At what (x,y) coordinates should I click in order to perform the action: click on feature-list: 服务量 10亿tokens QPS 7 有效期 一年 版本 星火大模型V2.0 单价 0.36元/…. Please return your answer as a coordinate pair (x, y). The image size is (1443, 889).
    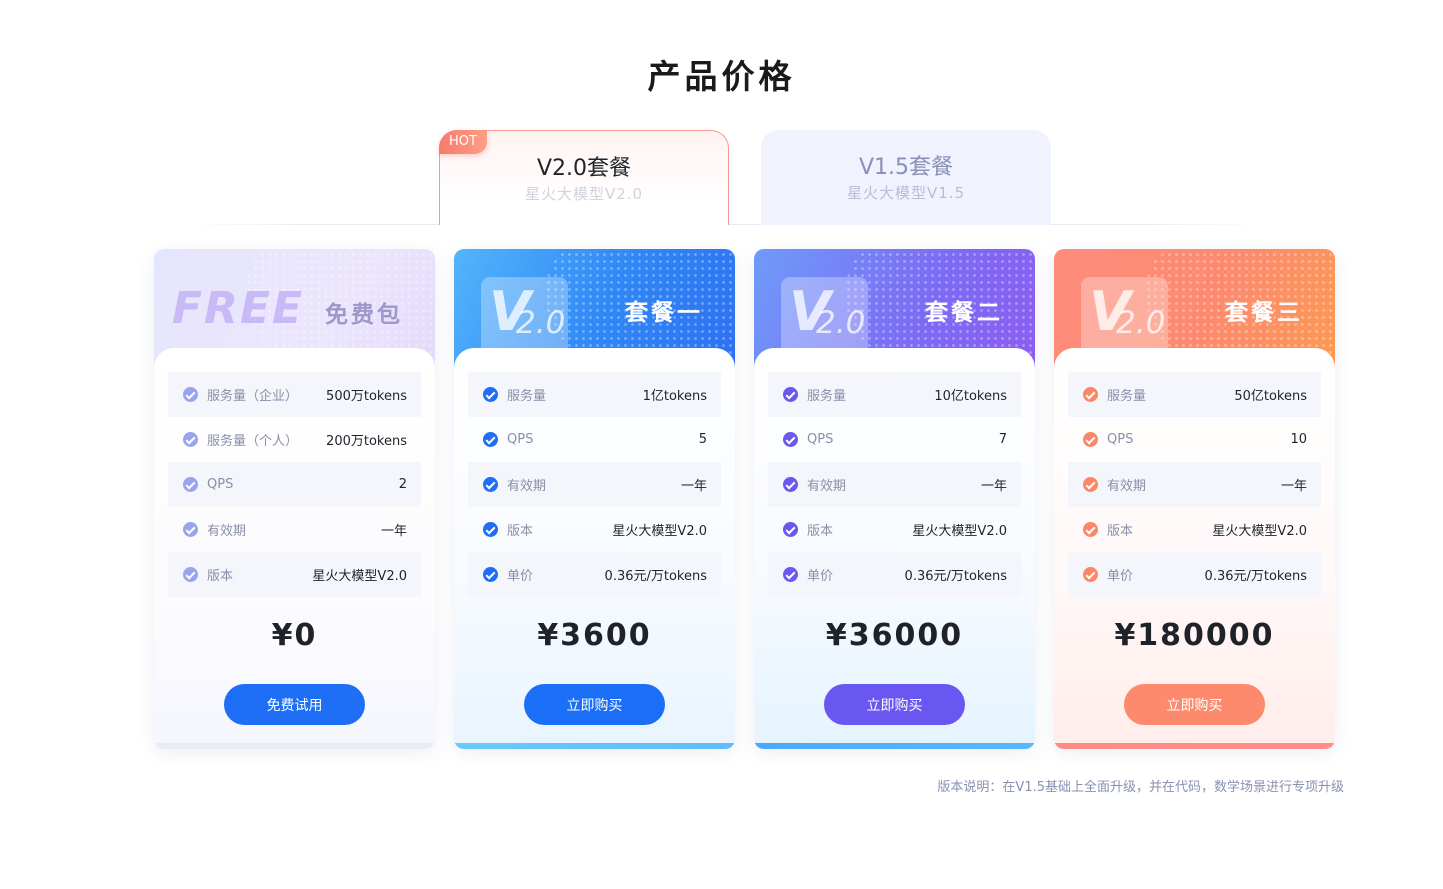
    Looking at the image, I should click on (894, 484).